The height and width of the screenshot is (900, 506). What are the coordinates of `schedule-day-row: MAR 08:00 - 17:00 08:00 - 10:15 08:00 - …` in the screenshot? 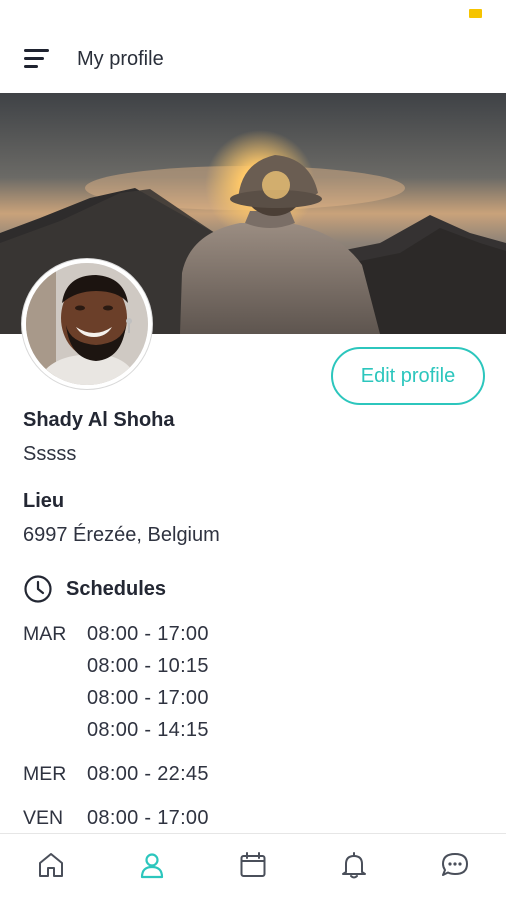 It's located at (253, 682).